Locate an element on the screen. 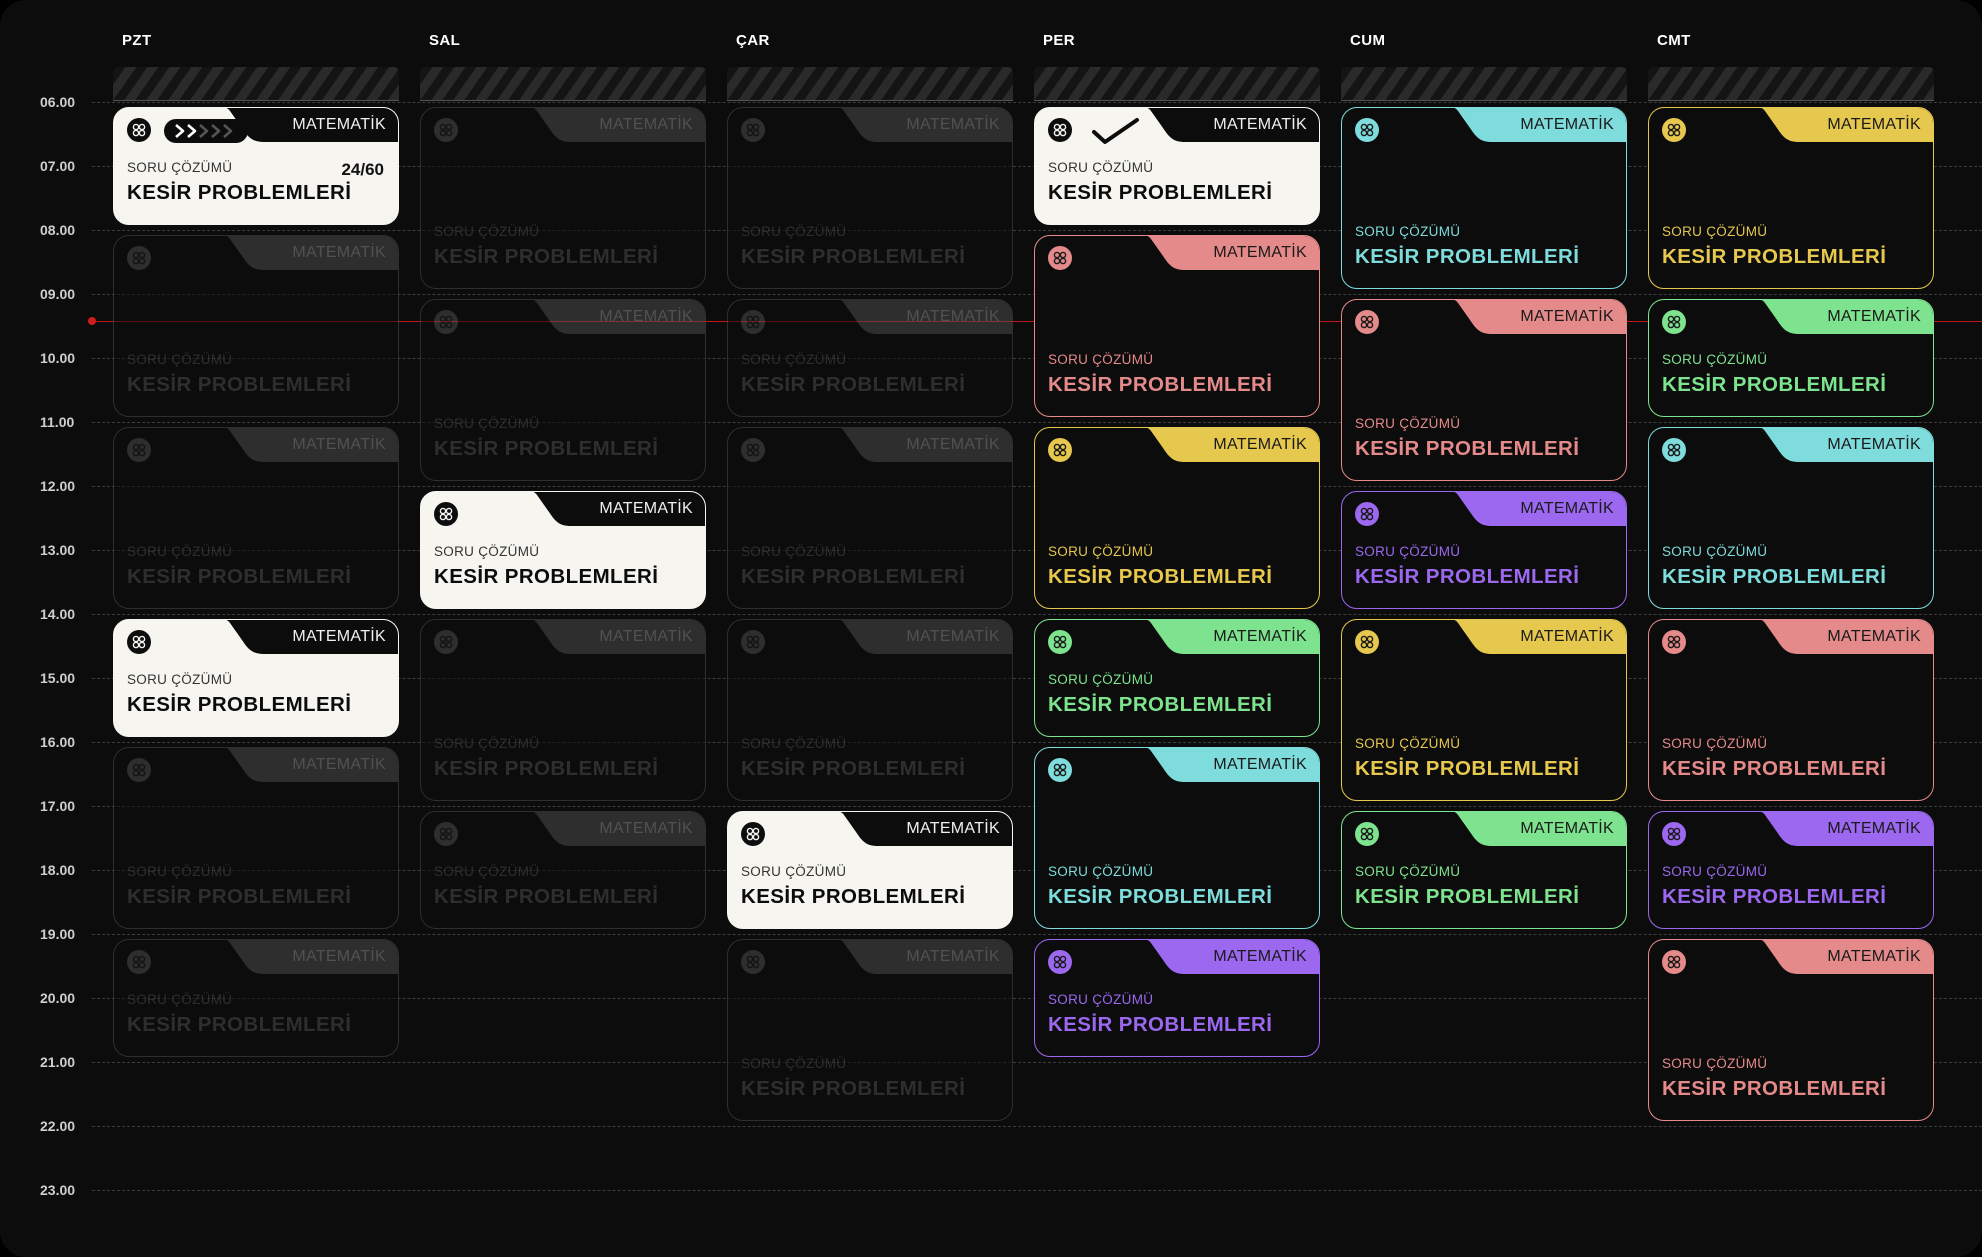 This screenshot has height=1257, width=1982. day-header: PER is located at coordinates (1059, 40).